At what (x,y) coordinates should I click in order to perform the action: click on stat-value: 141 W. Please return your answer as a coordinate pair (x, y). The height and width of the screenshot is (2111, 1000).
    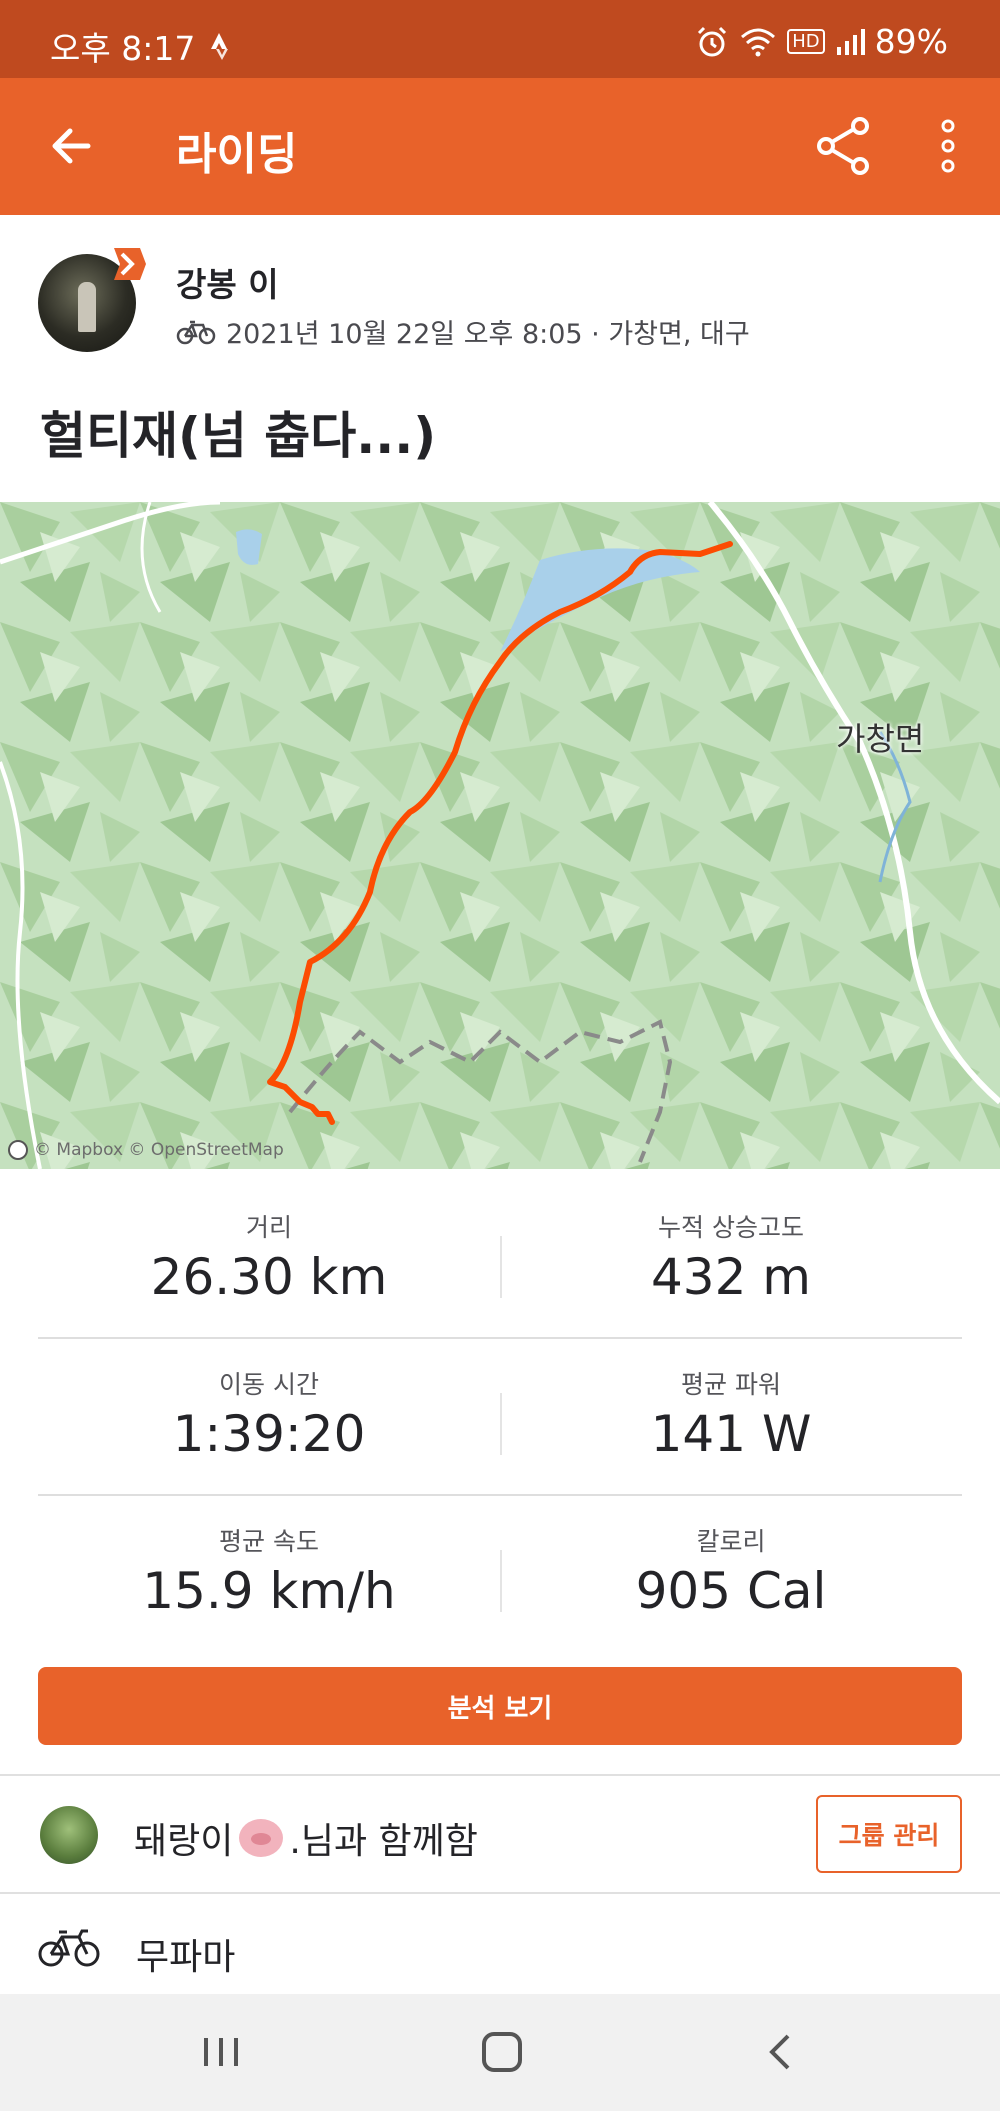
    Looking at the image, I should click on (731, 1434).